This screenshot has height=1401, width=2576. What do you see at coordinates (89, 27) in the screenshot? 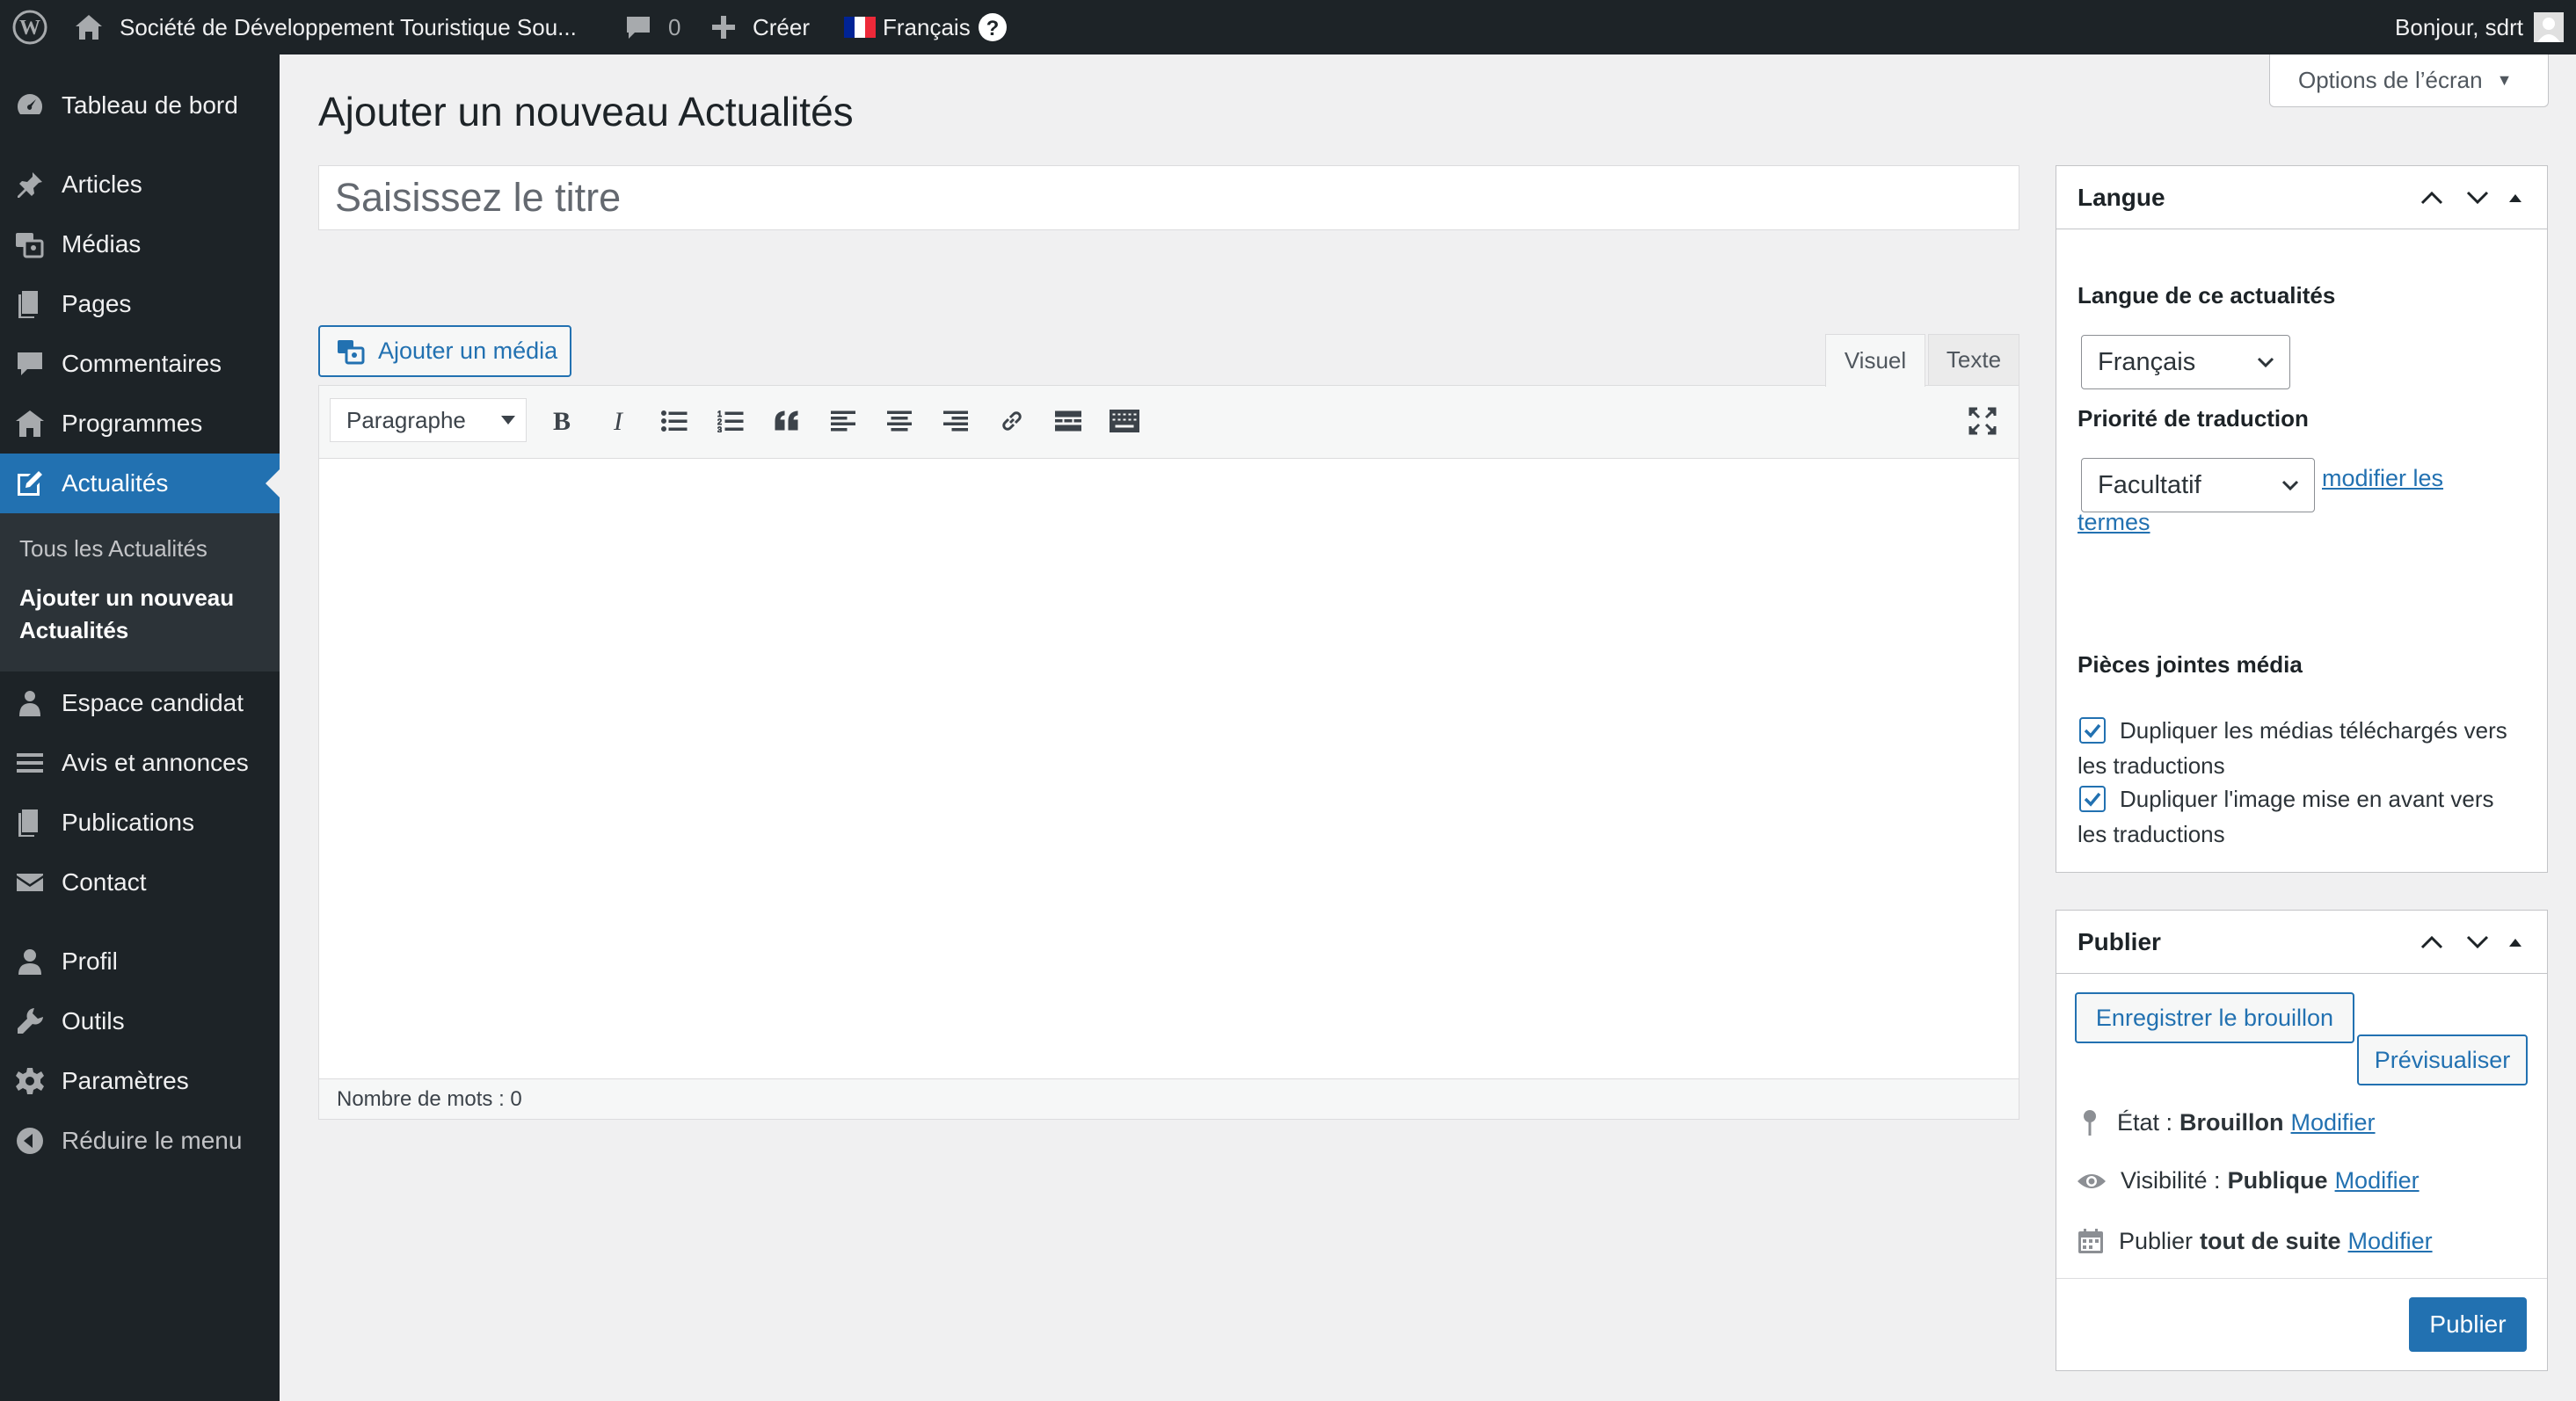
I see `home-icon` at bounding box center [89, 27].